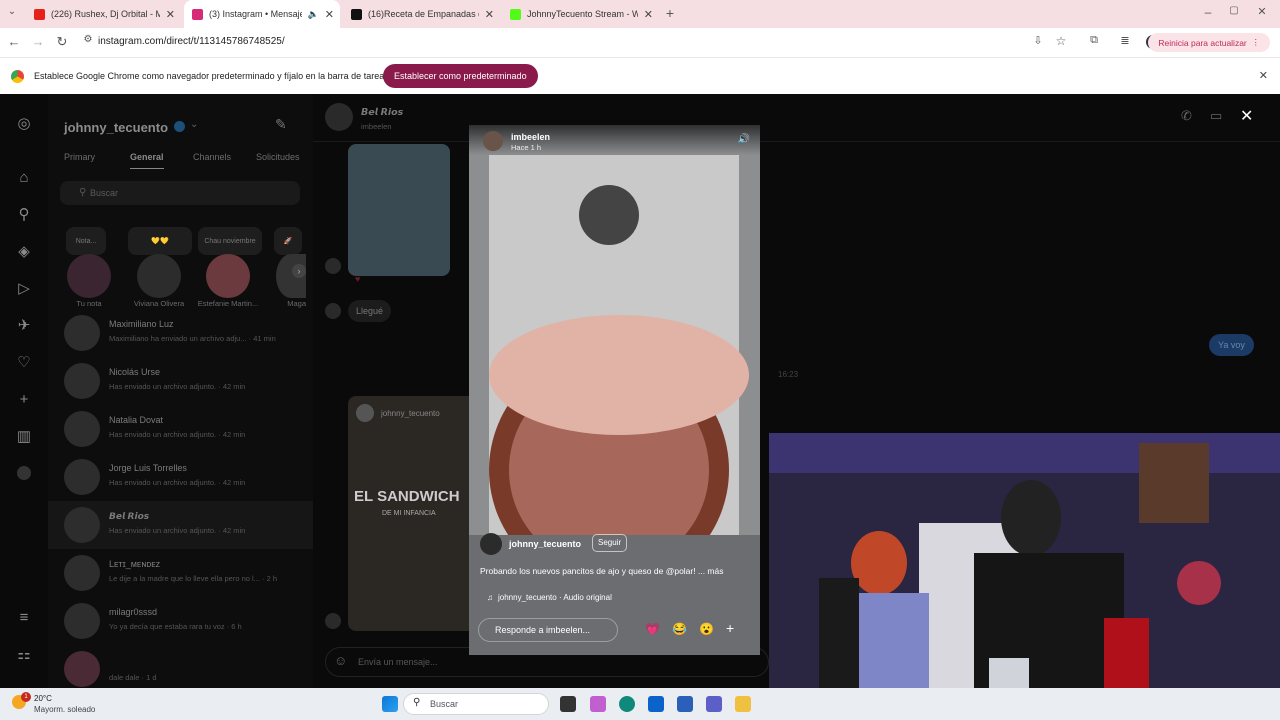  I want to click on chat-name: 𝘽𝙚𝙡 𝙍𝙞𝙤𝙨, so click(382, 112).